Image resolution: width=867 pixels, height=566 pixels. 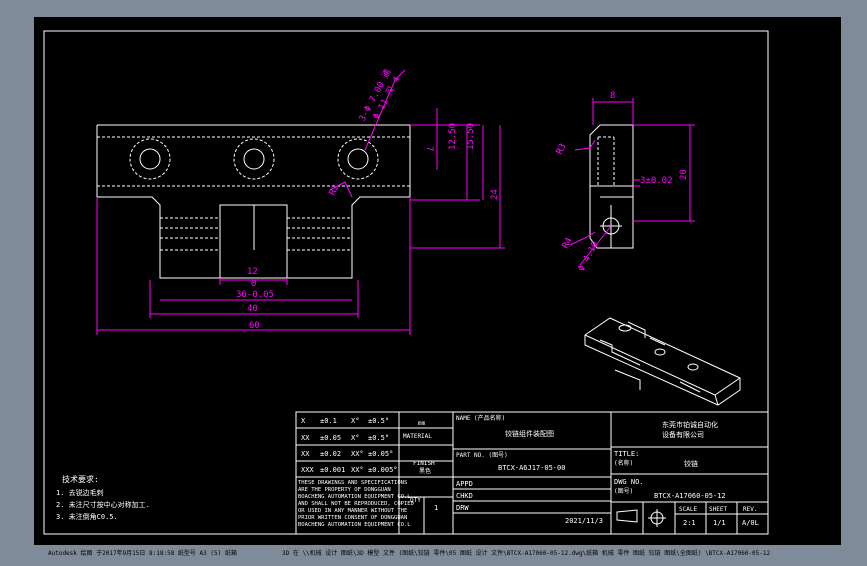 What do you see at coordinates (623, 491) in the screenshot?
I see `dwg-label-cn: (图号)` at bounding box center [623, 491].